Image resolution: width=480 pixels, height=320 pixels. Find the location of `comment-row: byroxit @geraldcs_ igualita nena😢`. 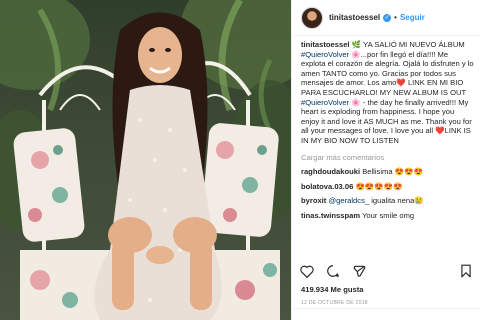

comment-row: byroxit @geraldcs_ igualita nena😢 is located at coordinates (387, 201).